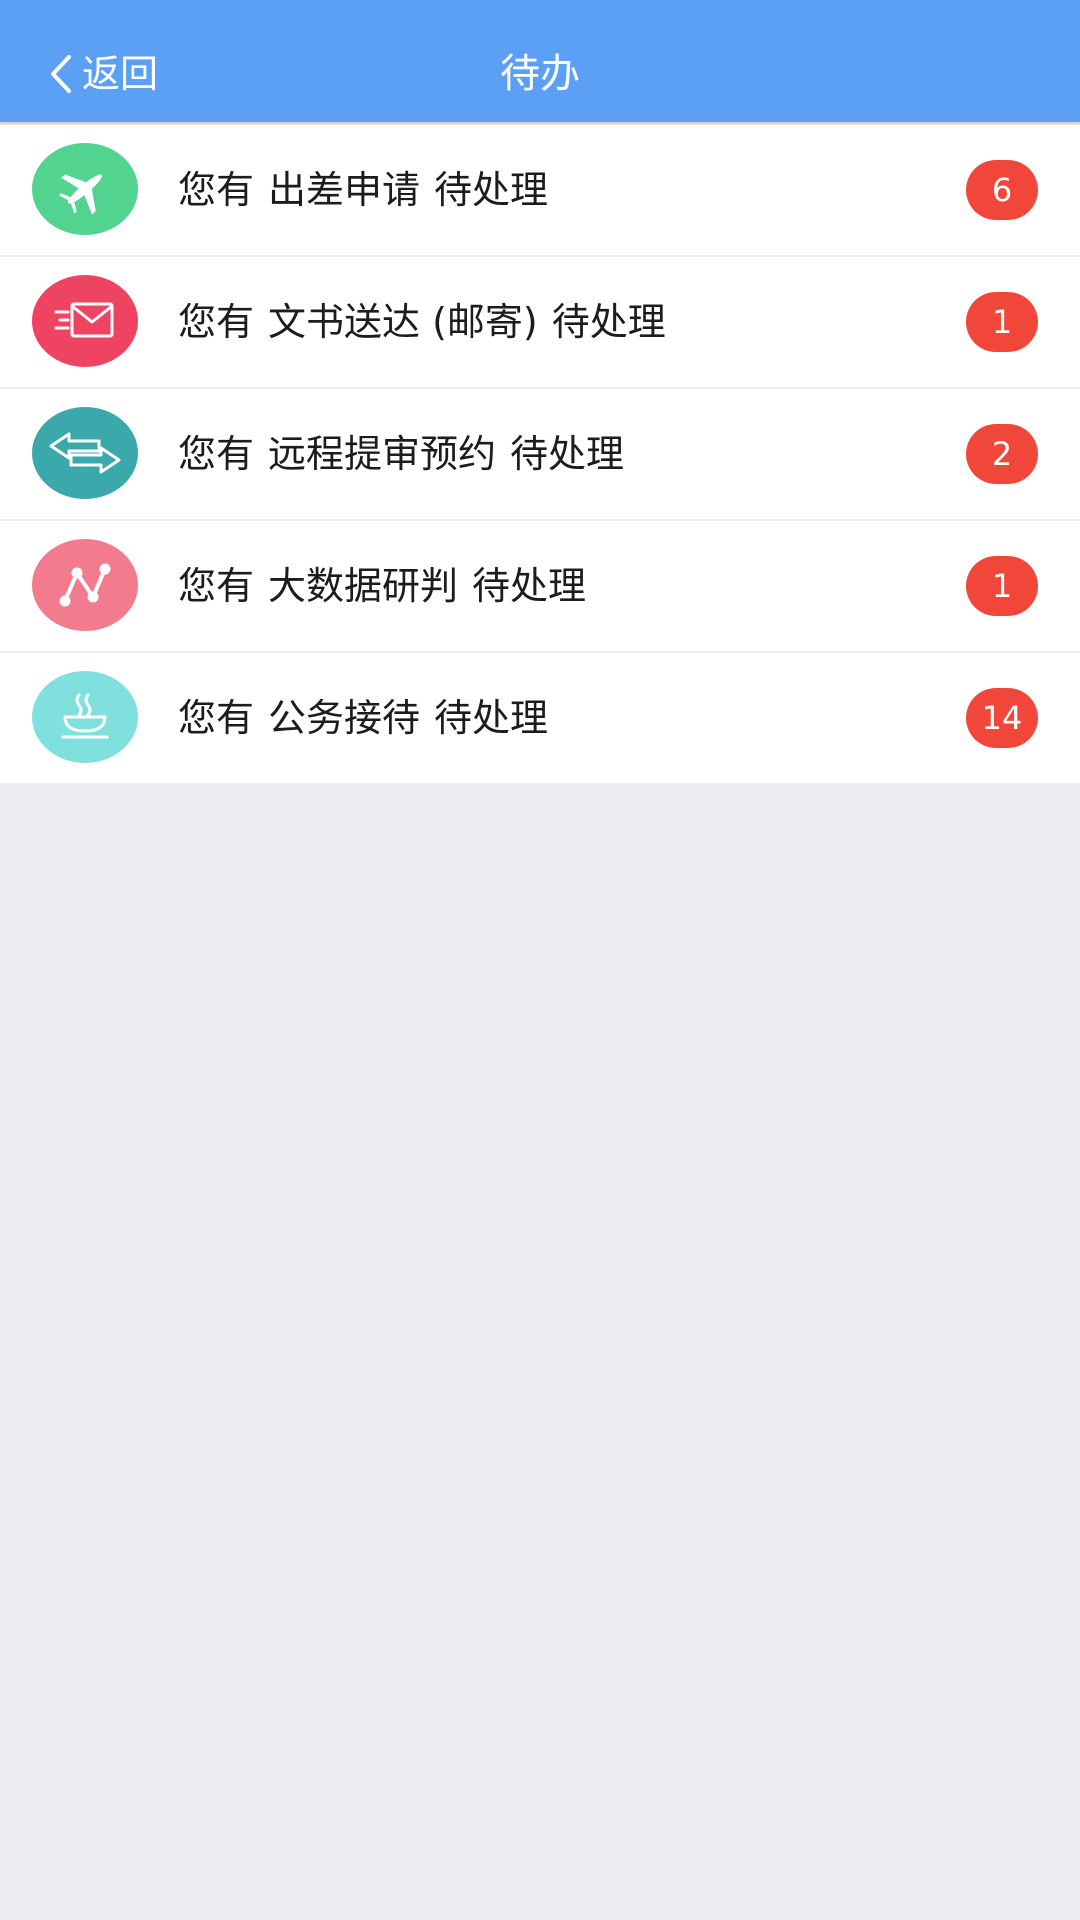 The image size is (1080, 1920). What do you see at coordinates (85, 453) in the screenshot?
I see `swap-arrows-icon` at bounding box center [85, 453].